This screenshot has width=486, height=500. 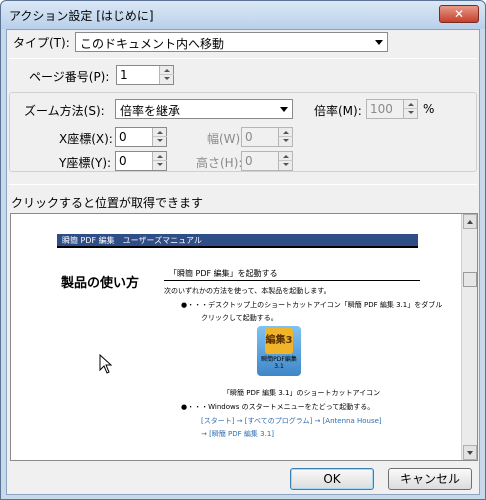 I want to click on zoom-rate-up-button, so click(x=411, y=104).